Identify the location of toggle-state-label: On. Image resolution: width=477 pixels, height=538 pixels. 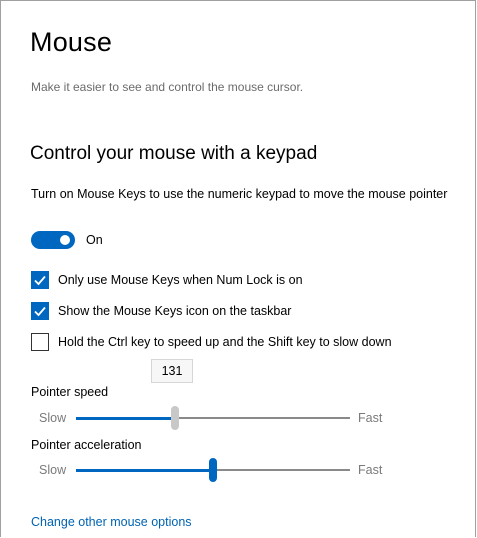
(94, 240).